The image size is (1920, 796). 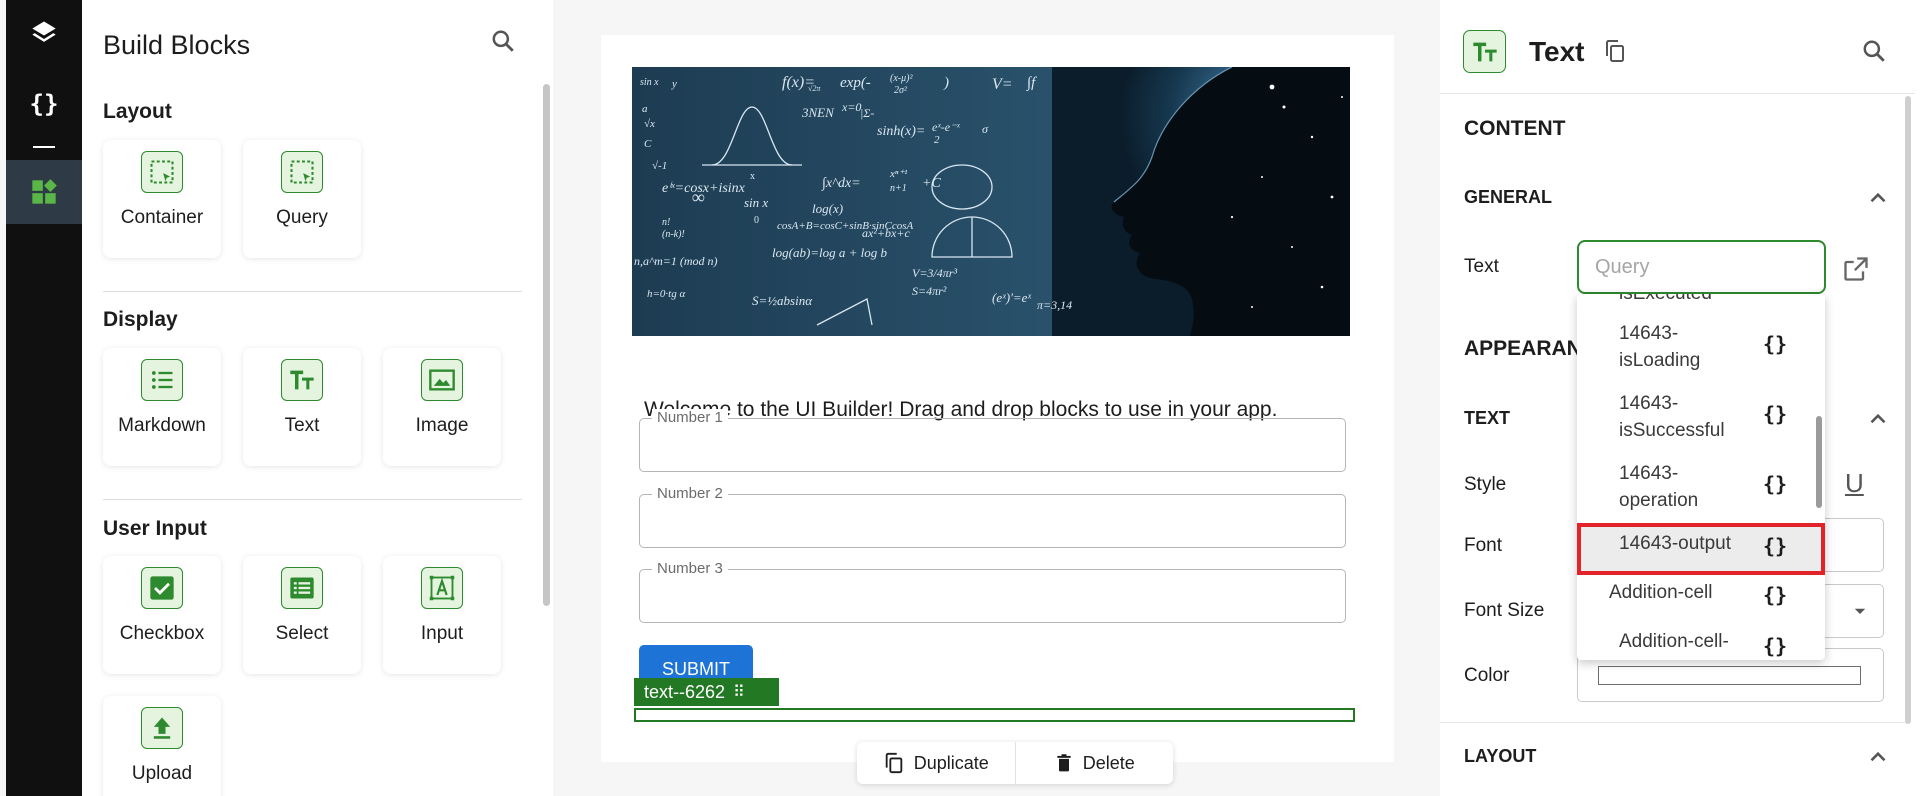 I want to click on selected-block-tag: text--6262 ⠿, so click(x=706, y=692).